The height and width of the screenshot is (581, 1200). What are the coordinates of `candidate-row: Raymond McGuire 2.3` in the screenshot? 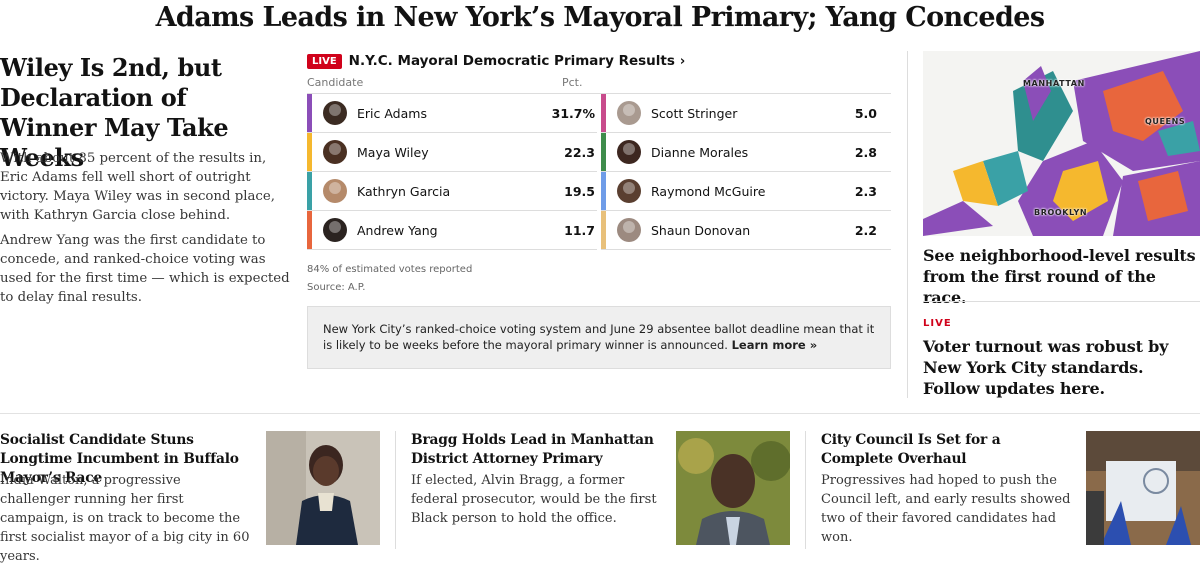 It's located at (746, 191).